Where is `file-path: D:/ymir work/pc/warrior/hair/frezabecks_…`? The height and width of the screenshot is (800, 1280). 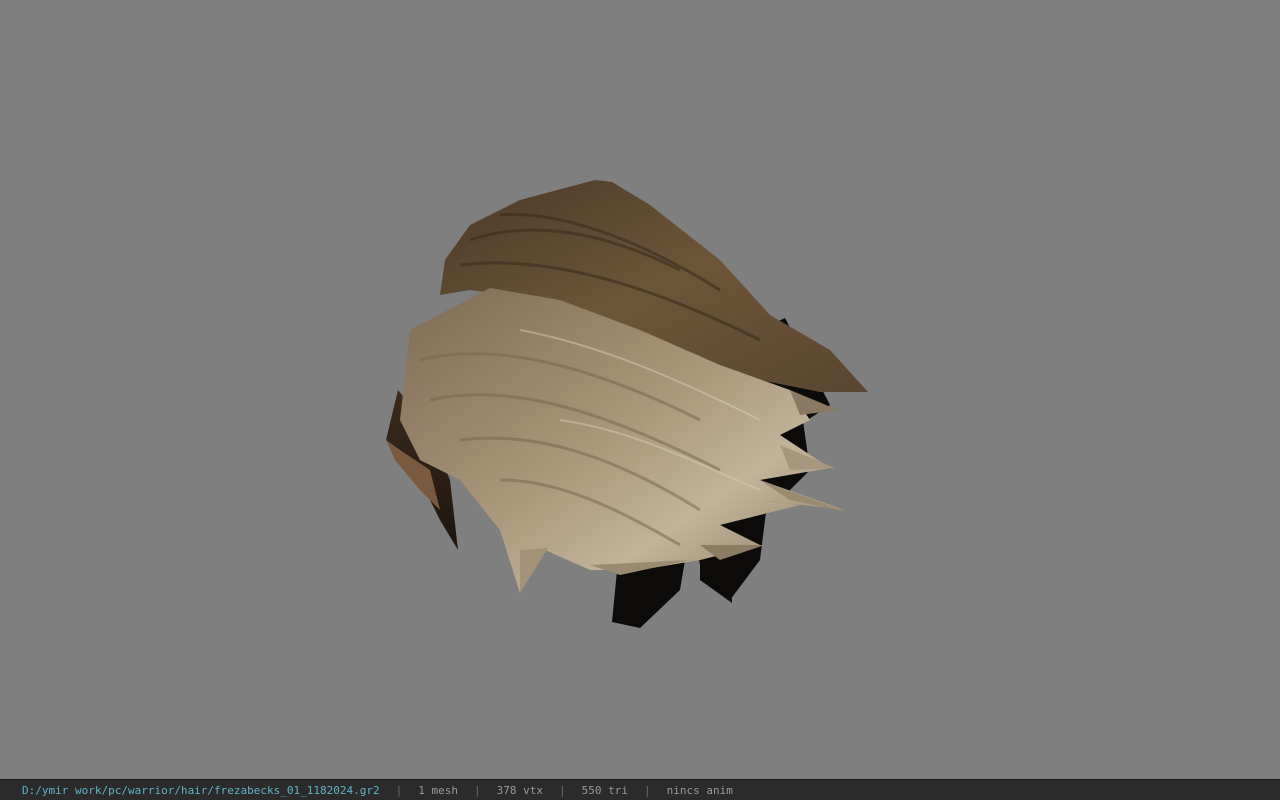
file-path: D:/ymir work/pc/warrior/hair/frezabecks_… is located at coordinates (201, 790).